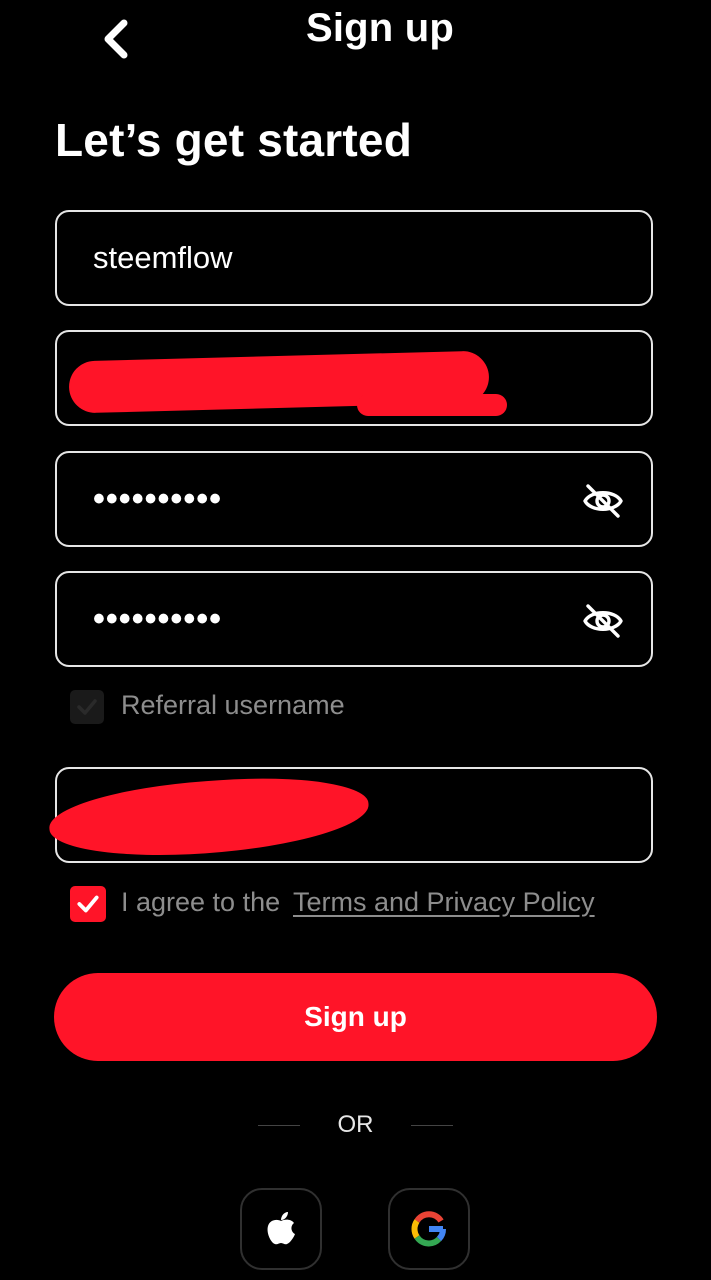 The height and width of the screenshot is (1280, 711). What do you see at coordinates (444, 902) in the screenshot?
I see `terms-link: Terms and Privacy Policy` at bounding box center [444, 902].